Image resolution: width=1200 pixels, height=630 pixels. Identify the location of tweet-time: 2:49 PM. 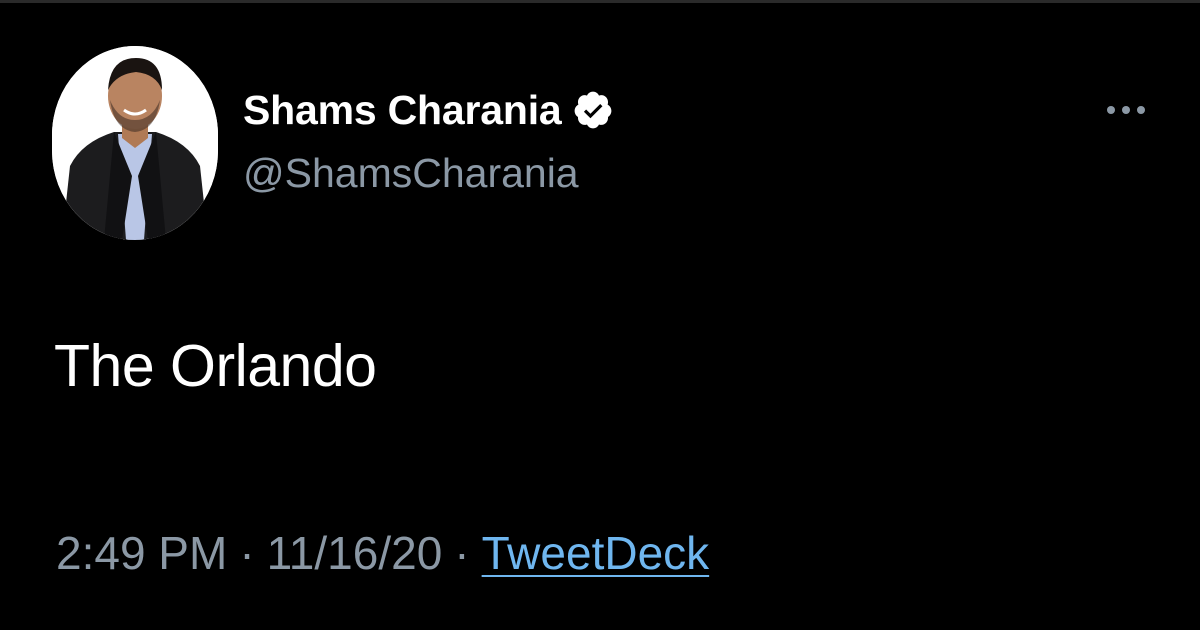
(141, 553).